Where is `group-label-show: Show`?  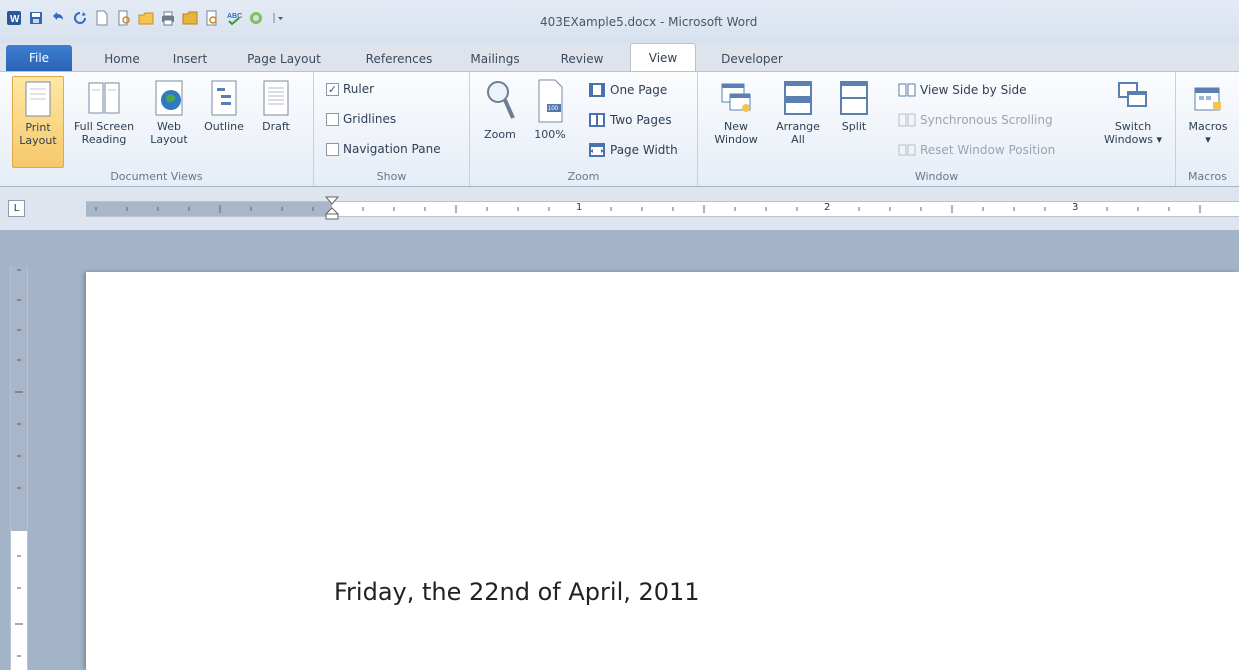
group-label-show: Show is located at coordinates (391, 176).